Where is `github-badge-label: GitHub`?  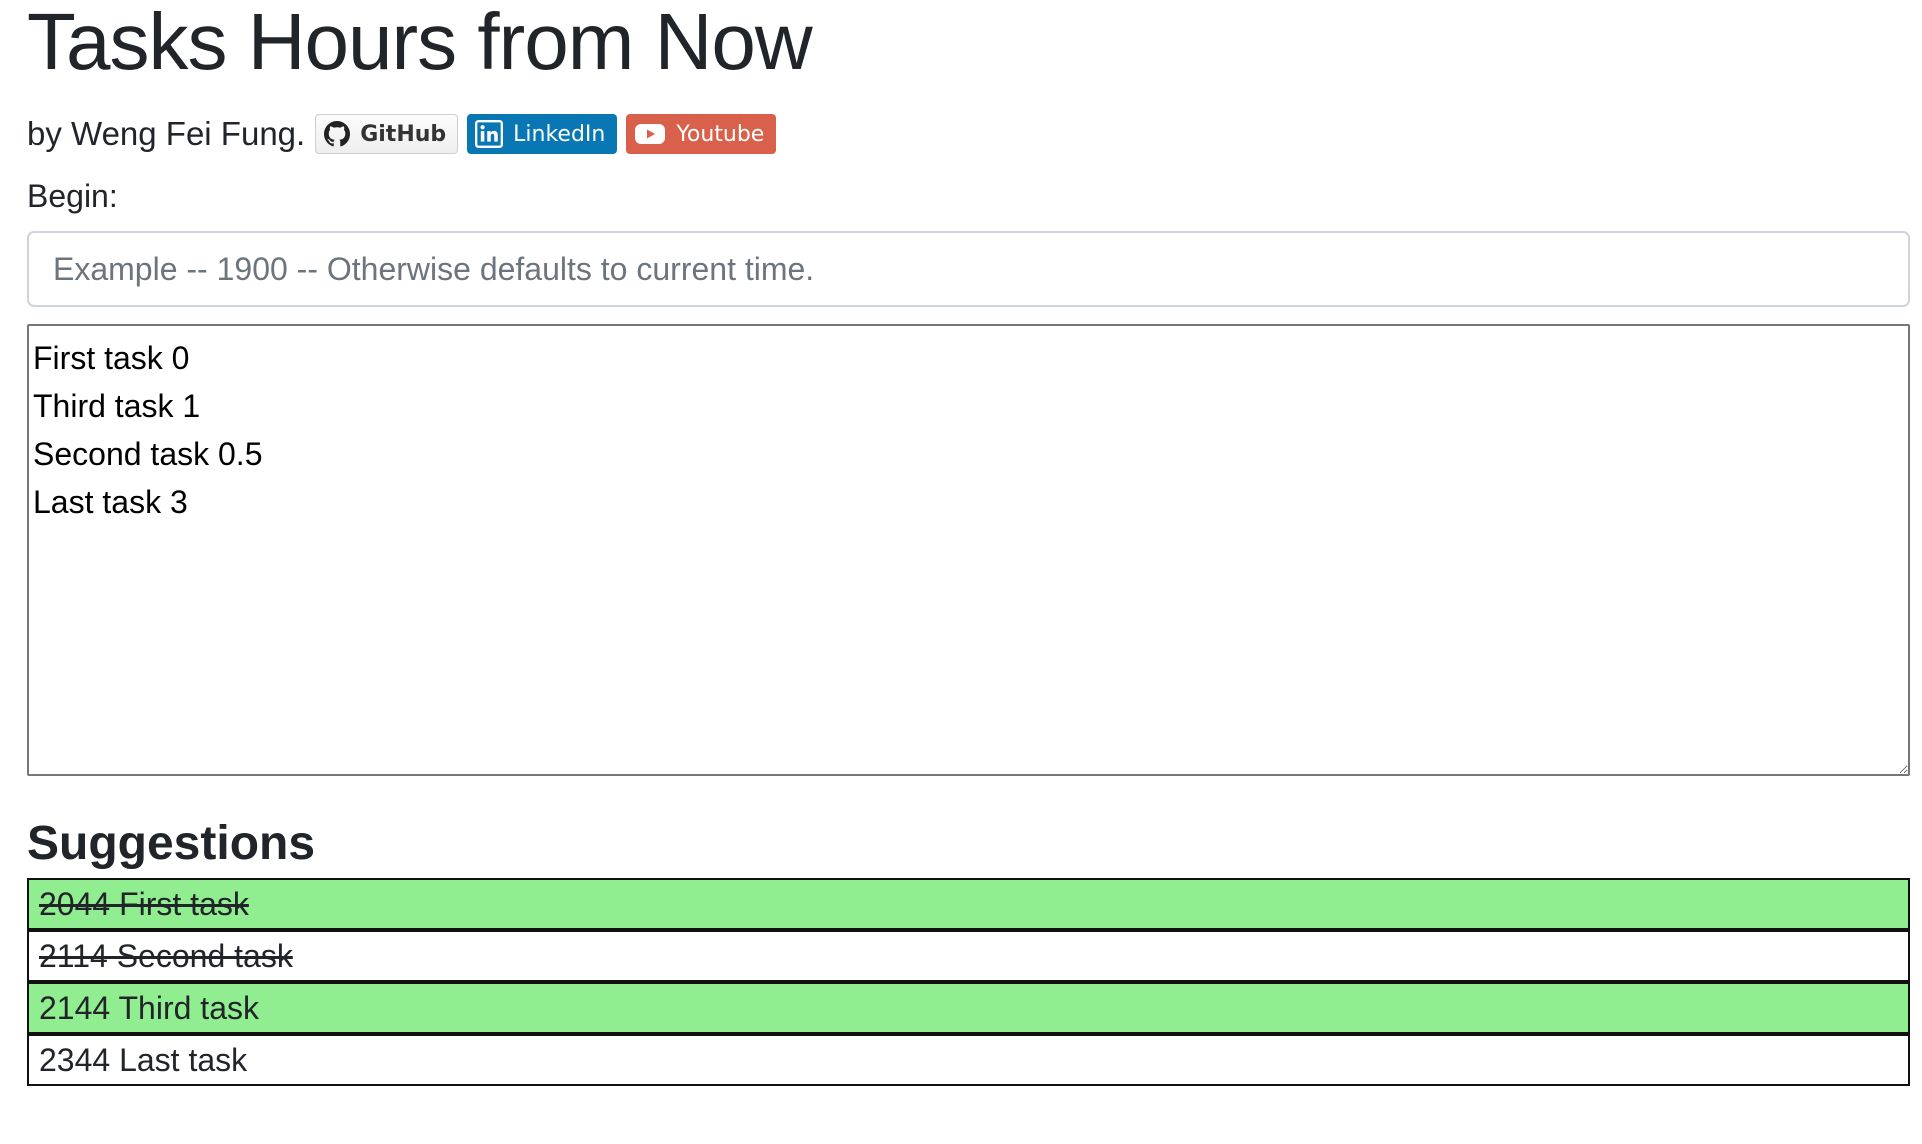 github-badge-label: GitHub is located at coordinates (403, 134).